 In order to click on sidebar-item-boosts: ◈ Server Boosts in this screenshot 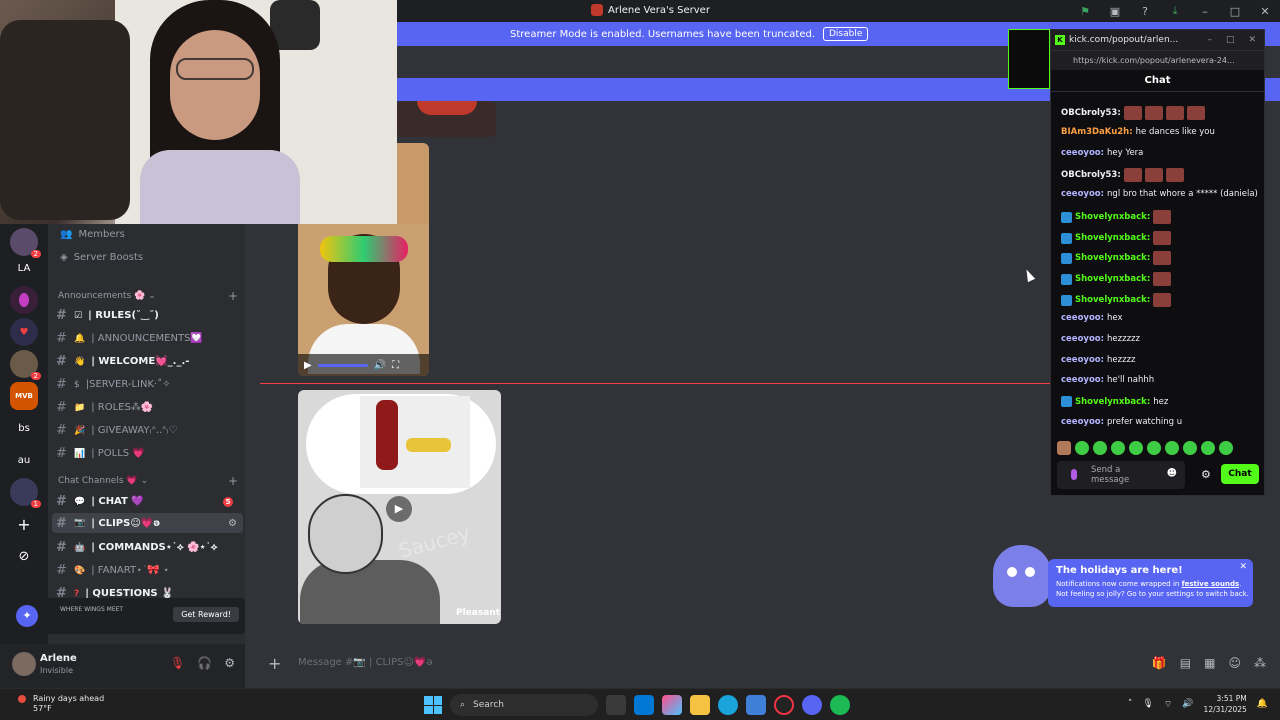, I will do `click(152, 257)`.